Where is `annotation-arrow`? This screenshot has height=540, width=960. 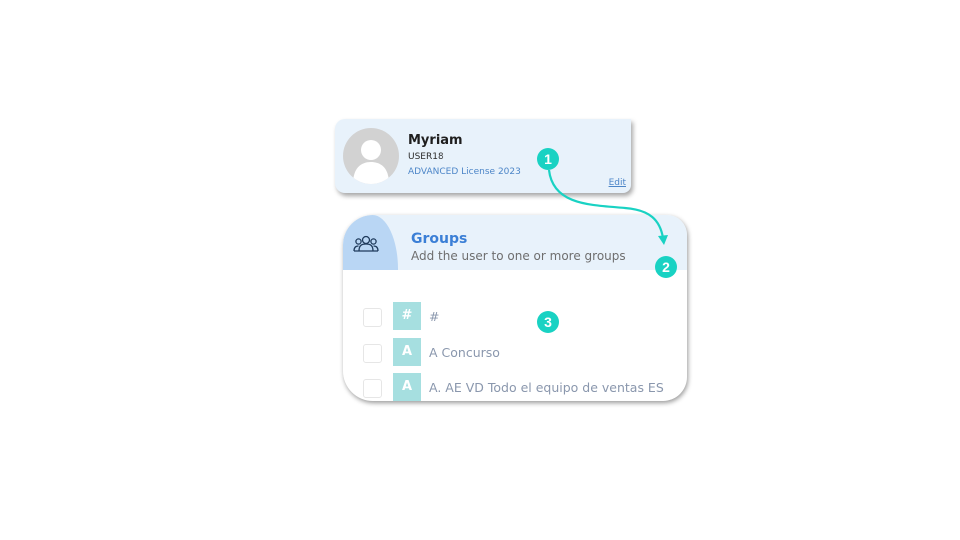 annotation-arrow is located at coordinates (607, 207).